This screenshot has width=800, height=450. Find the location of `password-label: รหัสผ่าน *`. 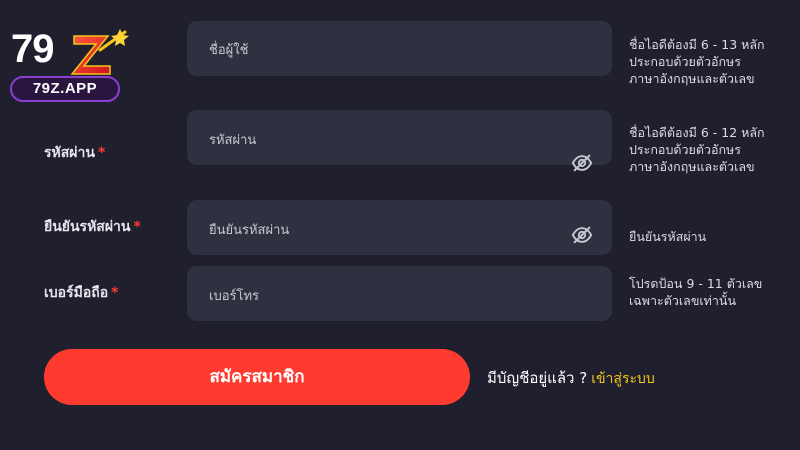

password-label: รหัสผ่าน * is located at coordinates (74, 153).